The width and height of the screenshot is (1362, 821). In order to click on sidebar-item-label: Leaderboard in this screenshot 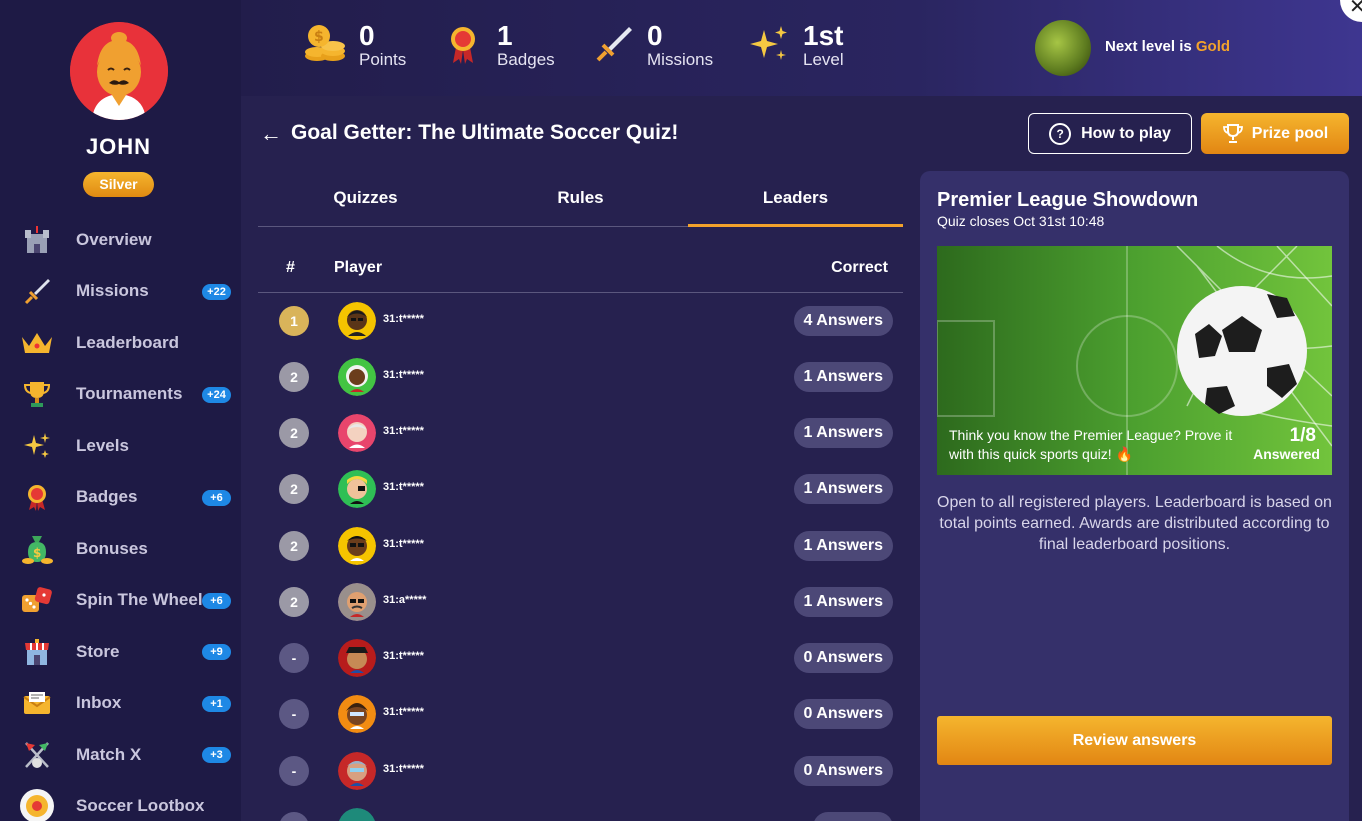, I will do `click(127, 342)`.